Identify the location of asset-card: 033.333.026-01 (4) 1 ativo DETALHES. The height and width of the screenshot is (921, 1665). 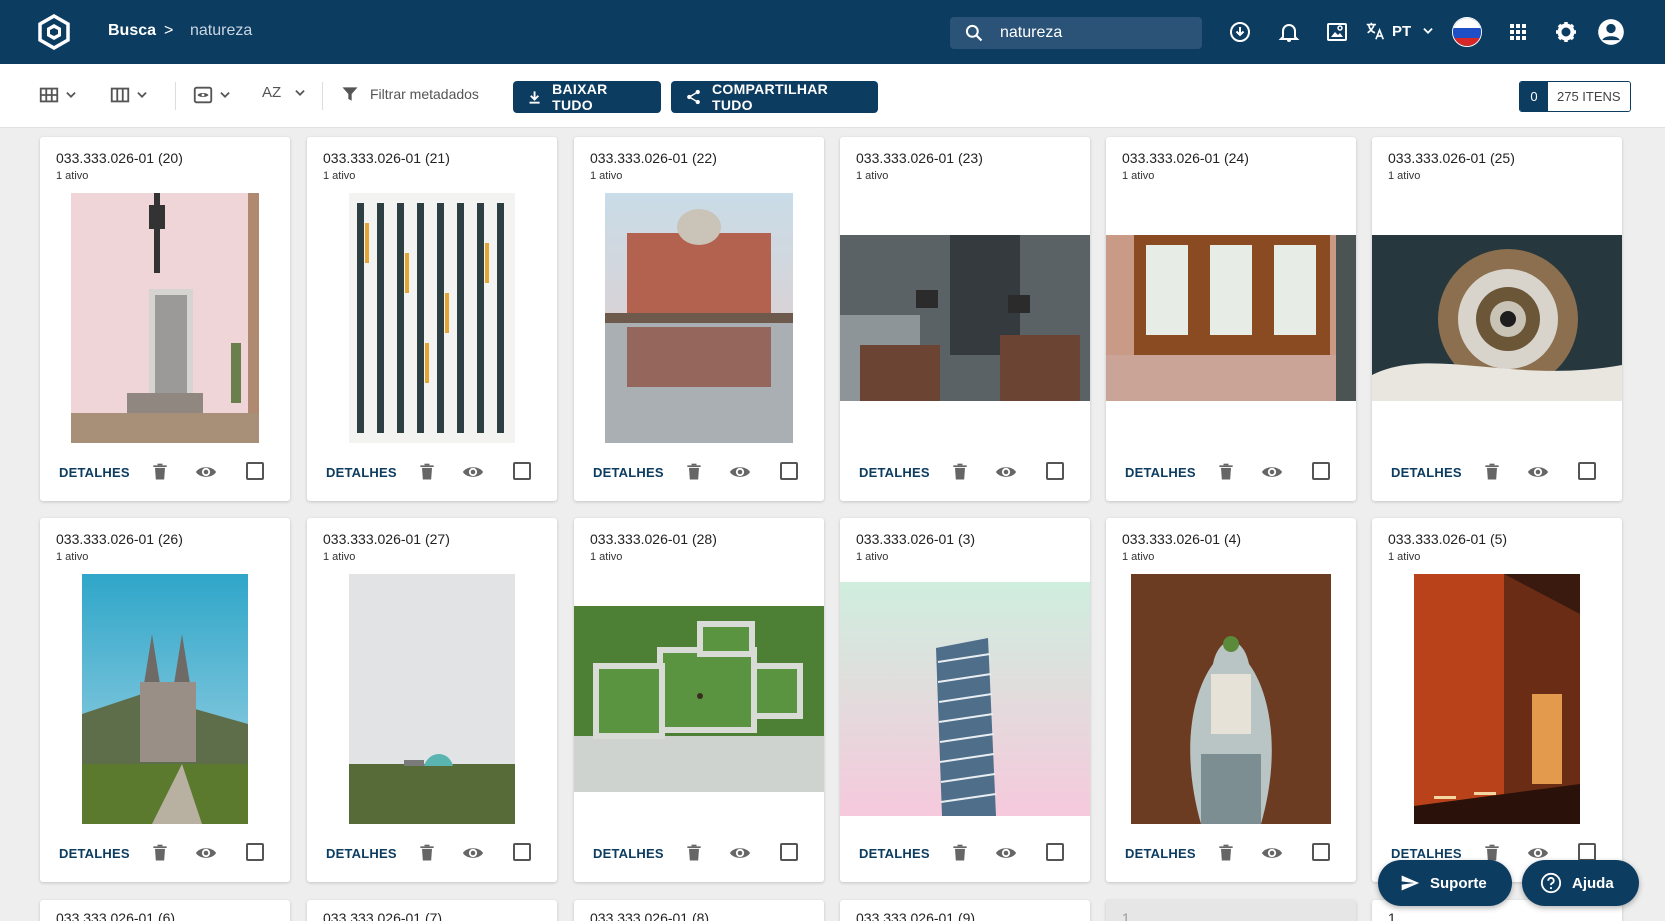
(1231, 700).